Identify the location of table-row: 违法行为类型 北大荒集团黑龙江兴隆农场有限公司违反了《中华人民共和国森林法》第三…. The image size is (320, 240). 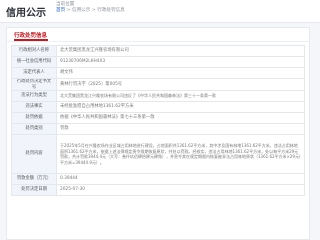
(158, 96).